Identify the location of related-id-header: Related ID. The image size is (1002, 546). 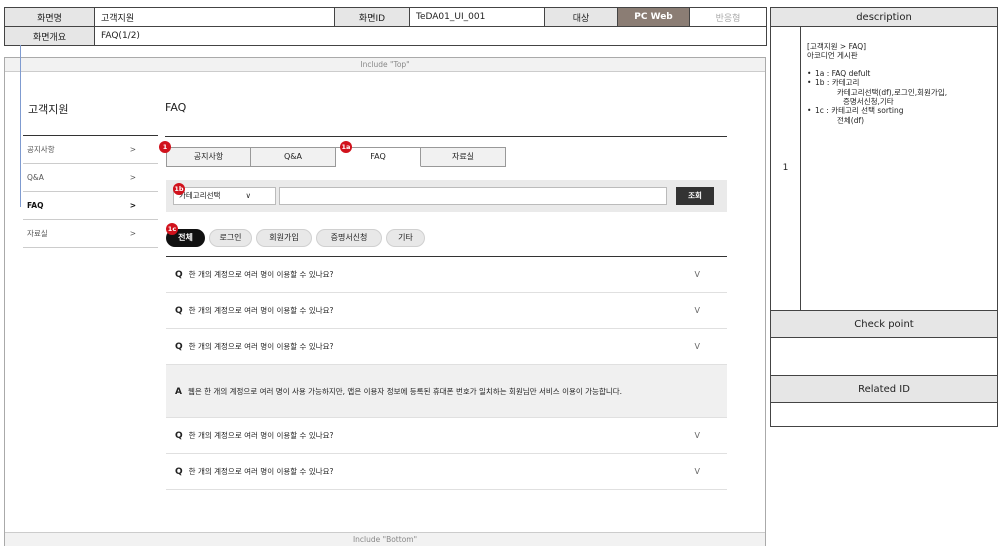
(884, 389).